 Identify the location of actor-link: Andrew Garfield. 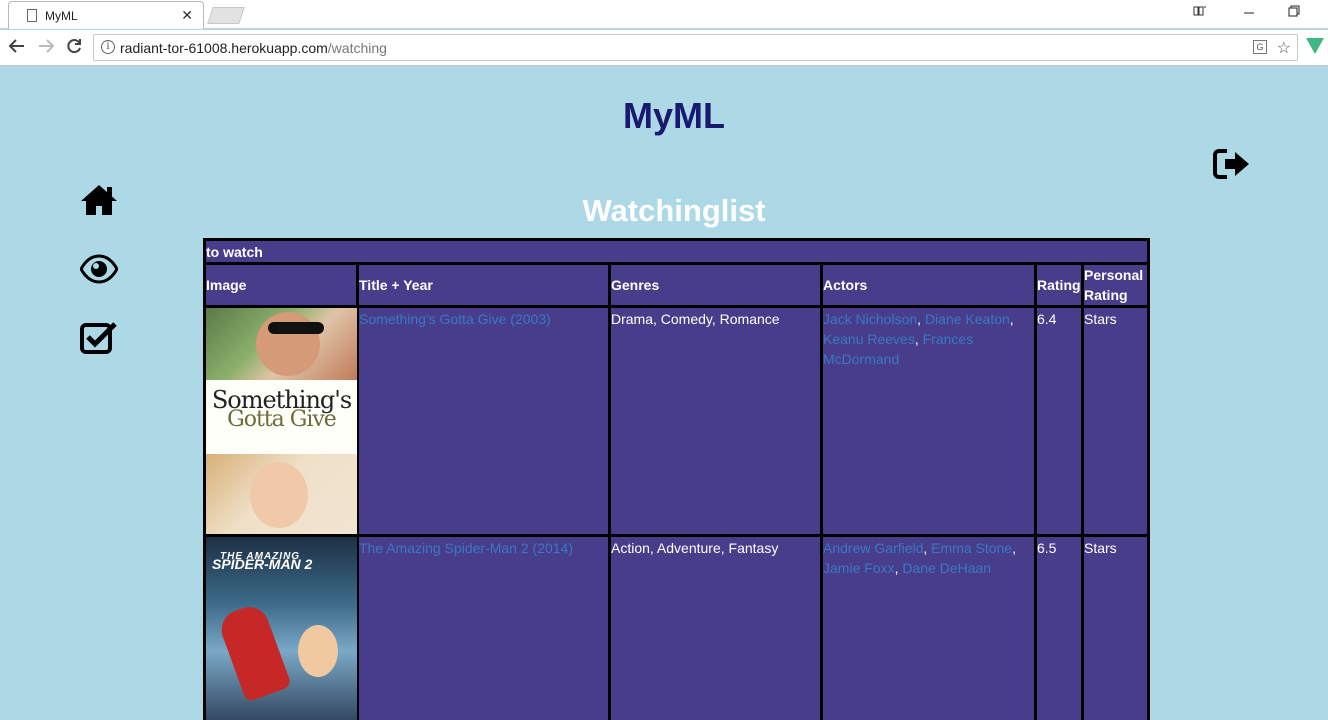
(873, 548).